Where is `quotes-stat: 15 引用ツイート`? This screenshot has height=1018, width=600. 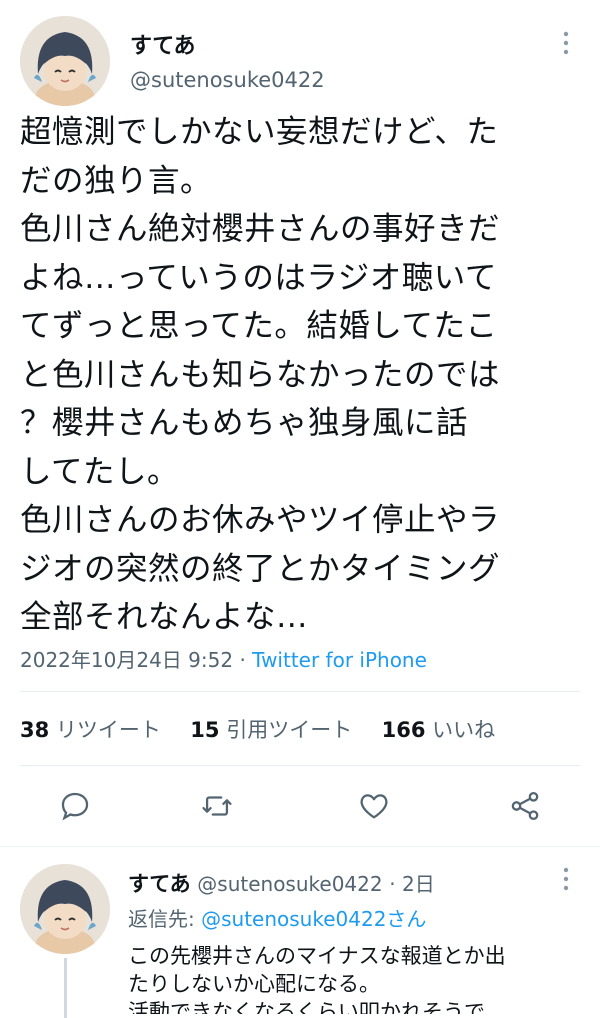 quotes-stat: 15 引用ツイート is located at coordinates (271, 730).